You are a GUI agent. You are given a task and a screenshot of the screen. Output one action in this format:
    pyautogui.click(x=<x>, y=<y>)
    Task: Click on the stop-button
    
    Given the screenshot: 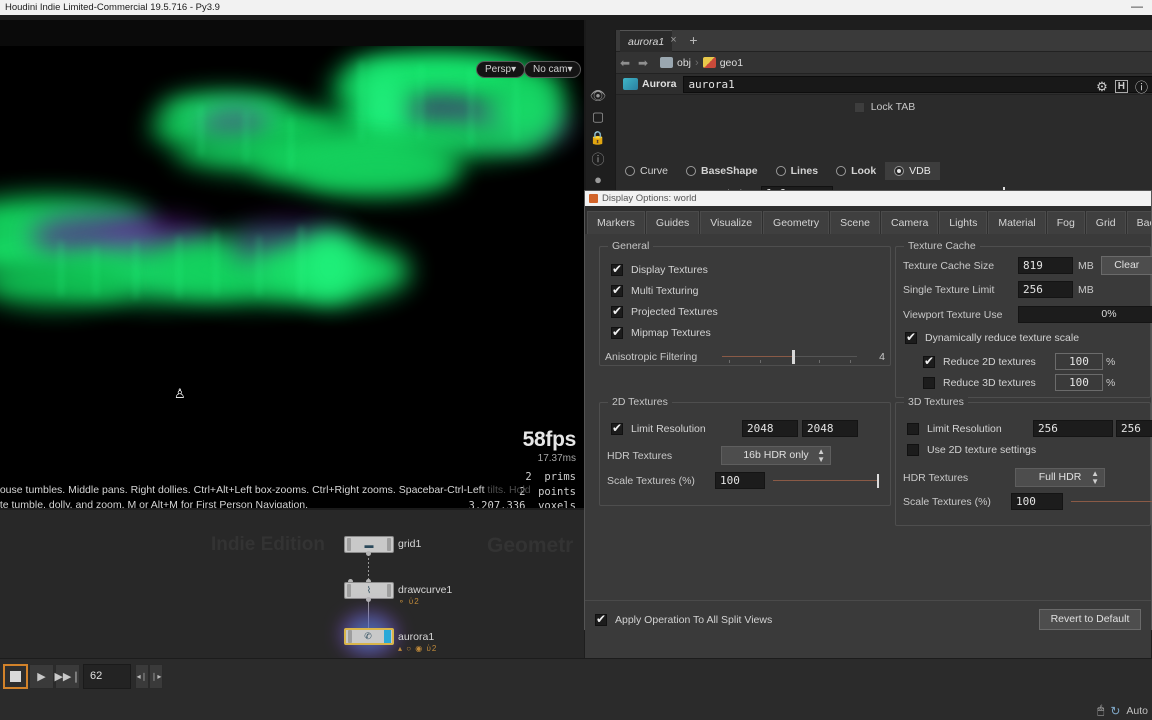 What is the action you would take?
    pyautogui.click(x=15, y=676)
    